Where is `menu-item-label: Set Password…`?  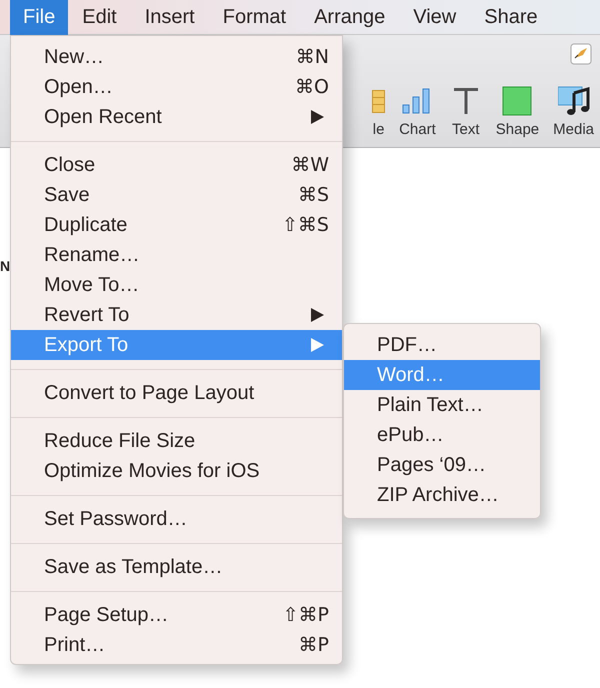
menu-item-label: Set Password… is located at coordinates (116, 519).